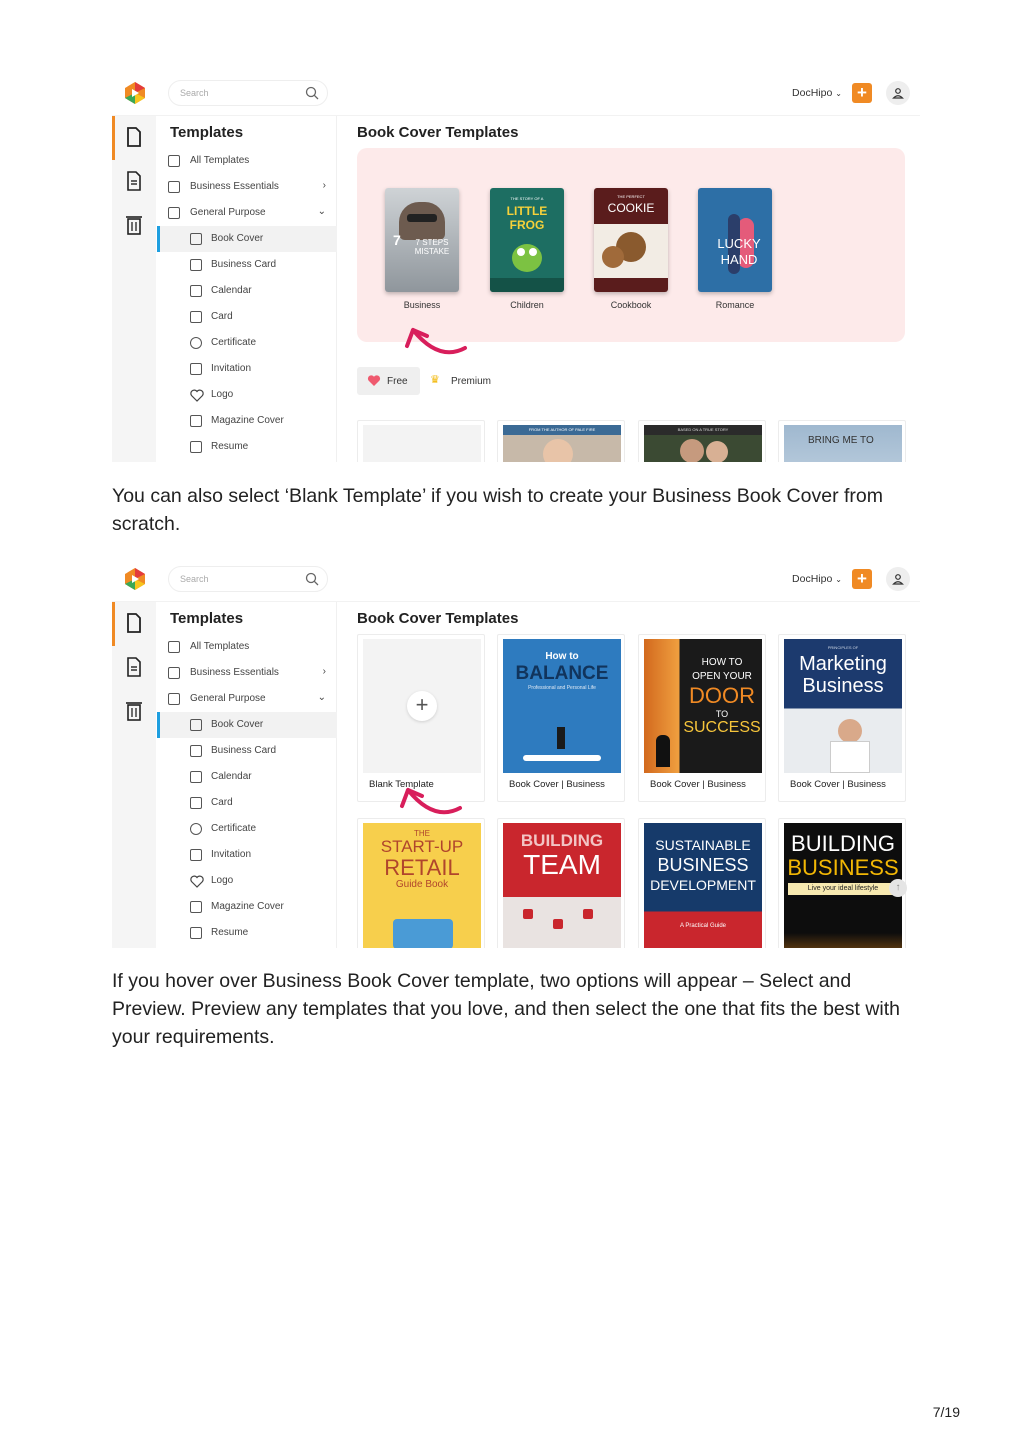  What do you see at coordinates (207, 618) in the screenshot?
I see `sidebar-title: Templates` at bounding box center [207, 618].